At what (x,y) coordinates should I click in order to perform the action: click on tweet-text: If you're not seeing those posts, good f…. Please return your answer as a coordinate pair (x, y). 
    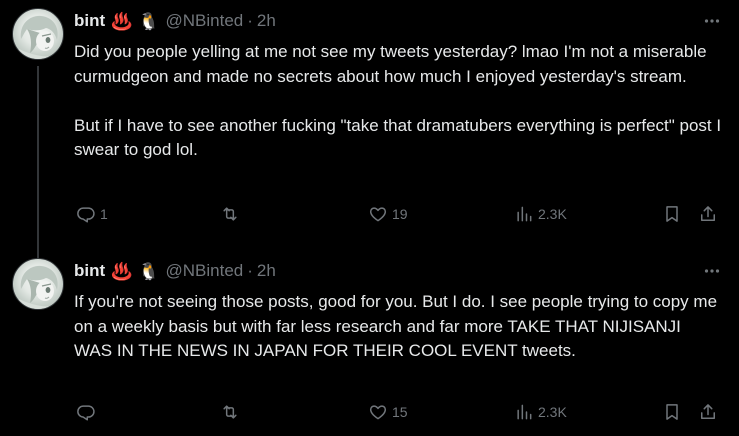
    Looking at the image, I should click on (398, 326).